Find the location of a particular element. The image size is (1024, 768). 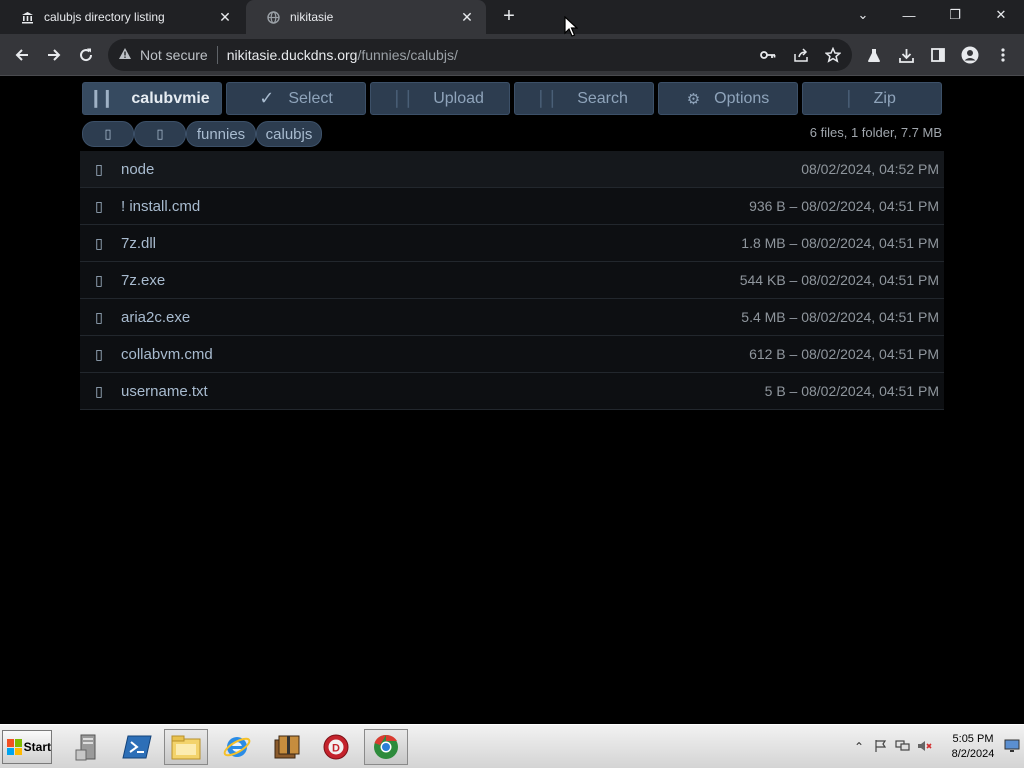

file-meta: 08/02/2024, 04:52 PM is located at coordinates (870, 169).